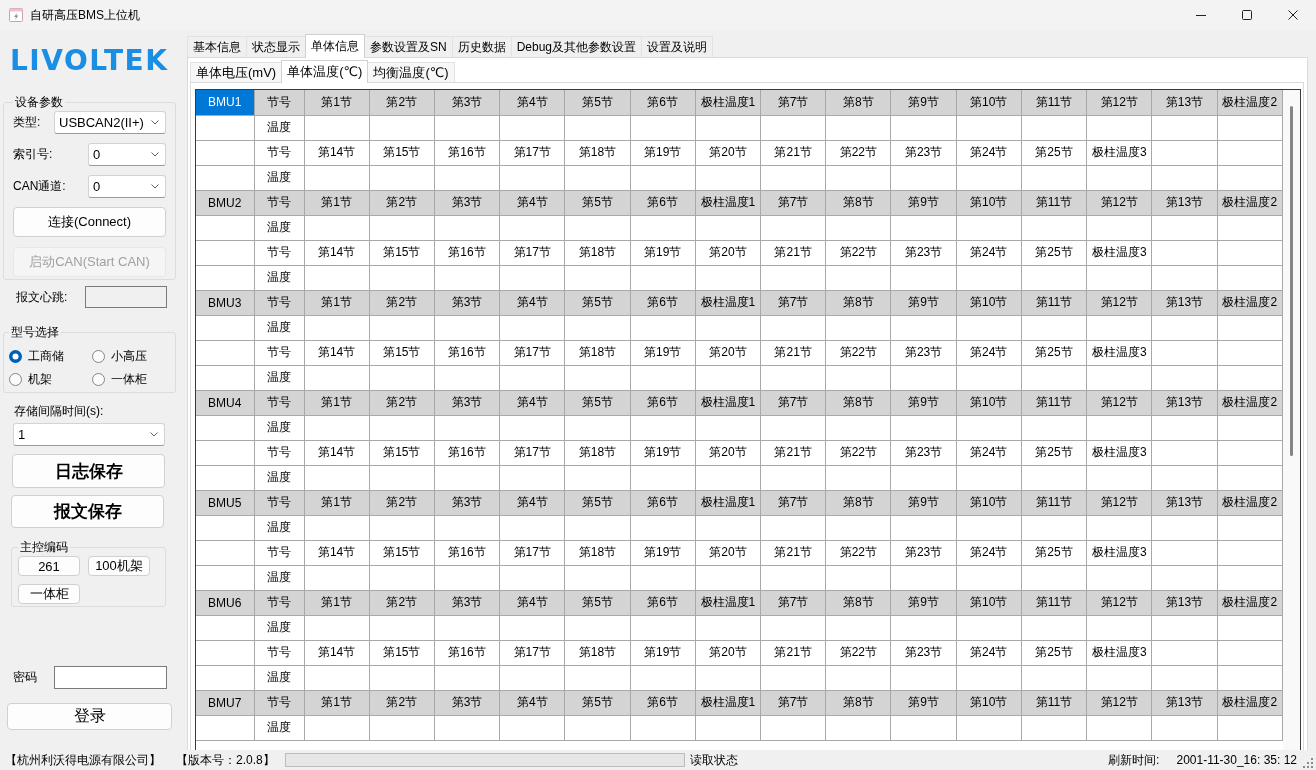  Describe the element at coordinates (119, 566) in the screenshot. I see `code-button: 100机架` at that location.